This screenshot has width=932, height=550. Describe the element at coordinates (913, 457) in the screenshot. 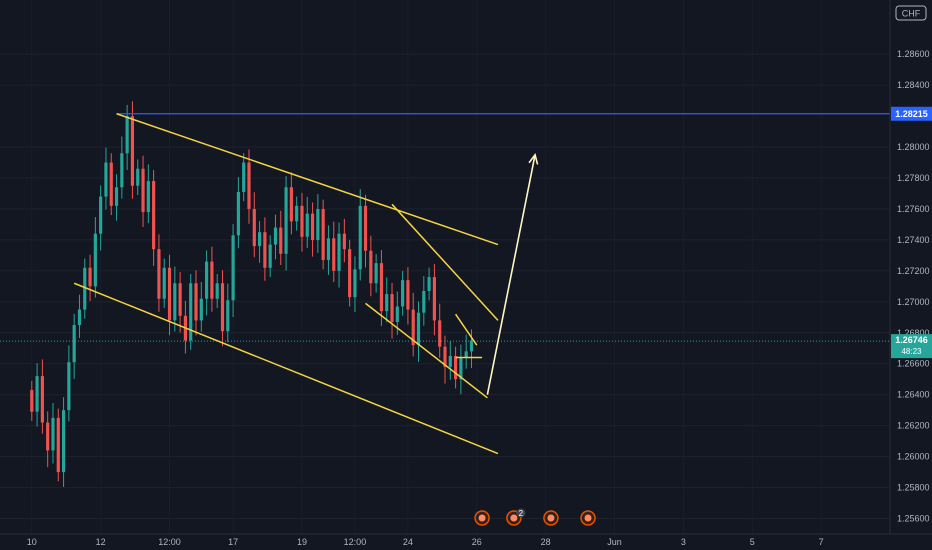

I see `price-tick-label: 1.26000` at that location.